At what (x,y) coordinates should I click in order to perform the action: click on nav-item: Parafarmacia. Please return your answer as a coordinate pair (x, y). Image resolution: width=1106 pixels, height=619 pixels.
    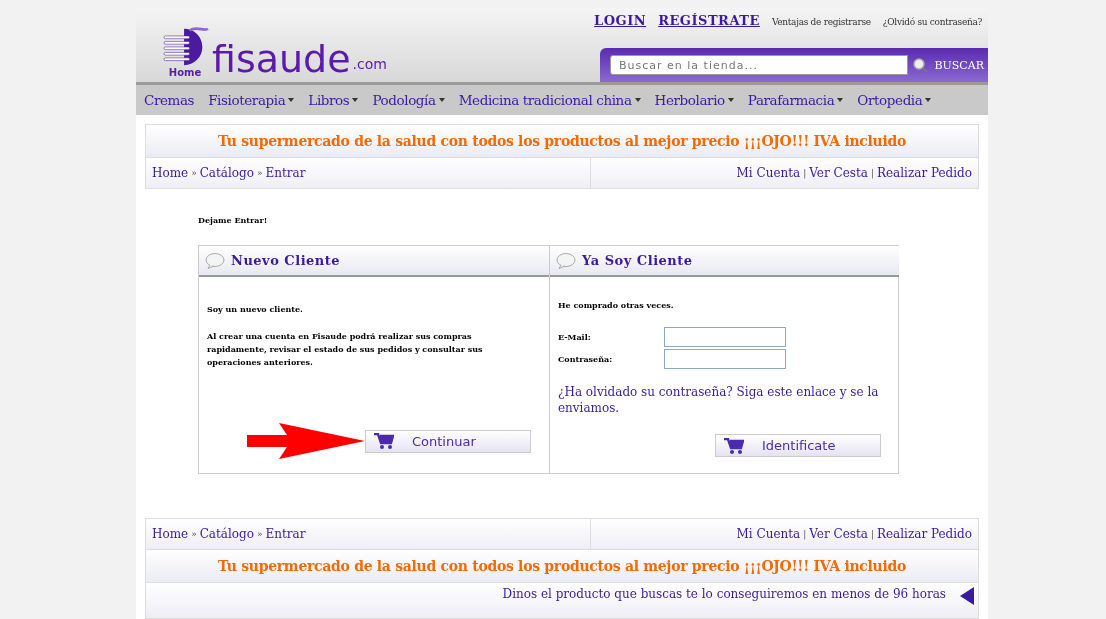
    Looking at the image, I should click on (795, 100).